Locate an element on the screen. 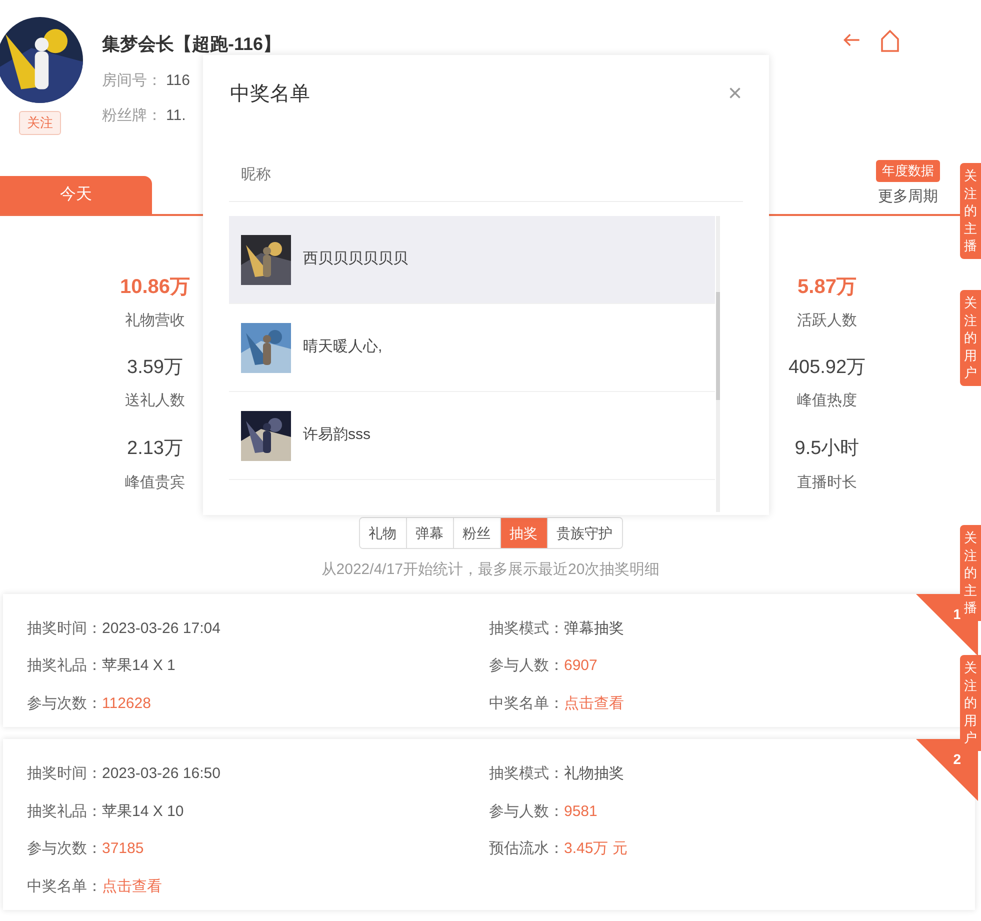  field-value: 6907 is located at coordinates (581, 666).